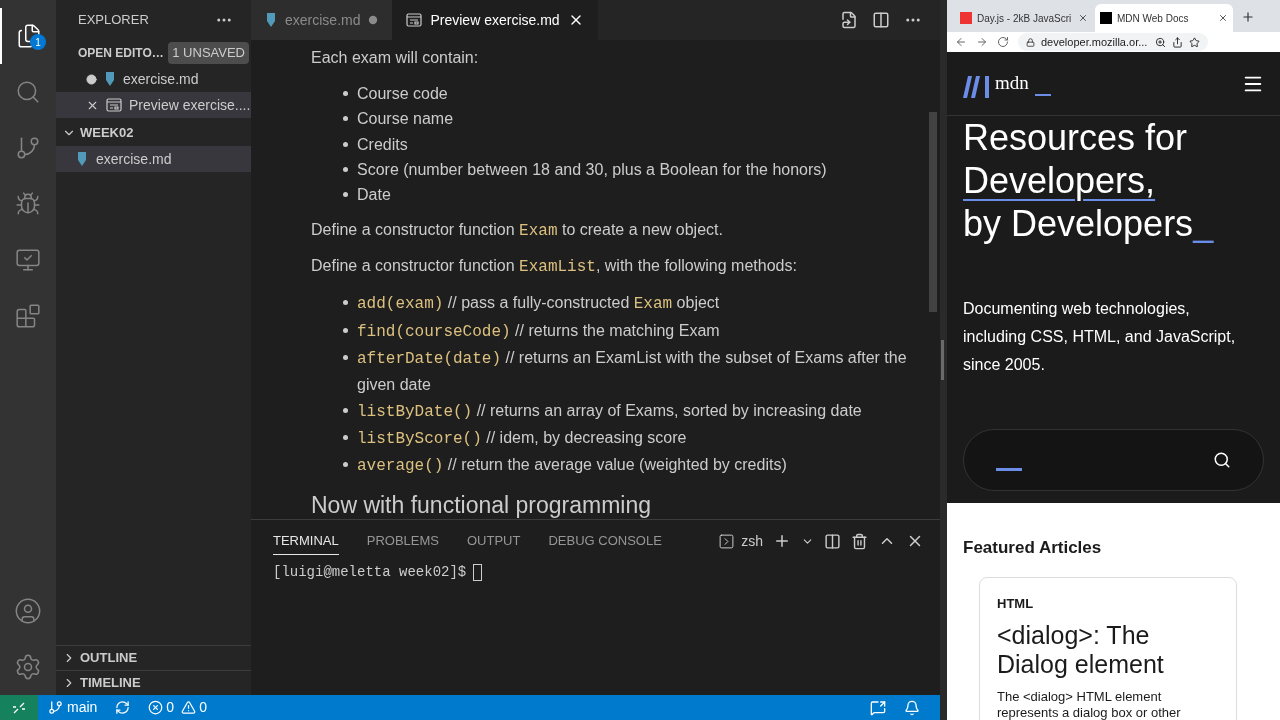 This screenshot has width=1280, height=720. What do you see at coordinates (322, 20) in the screenshot?
I see `editor-tab: exercise.md` at bounding box center [322, 20].